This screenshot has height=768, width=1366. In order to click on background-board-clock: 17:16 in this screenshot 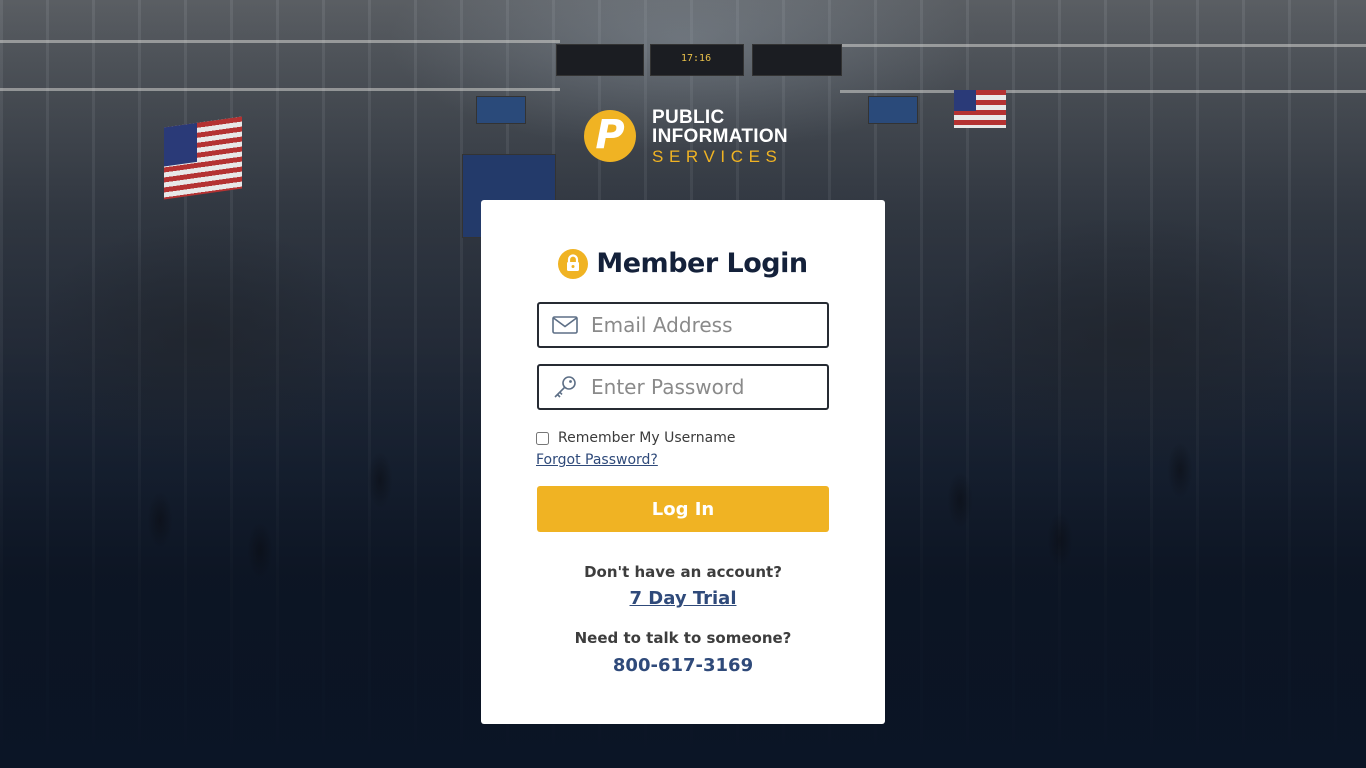, I will do `click(696, 58)`.